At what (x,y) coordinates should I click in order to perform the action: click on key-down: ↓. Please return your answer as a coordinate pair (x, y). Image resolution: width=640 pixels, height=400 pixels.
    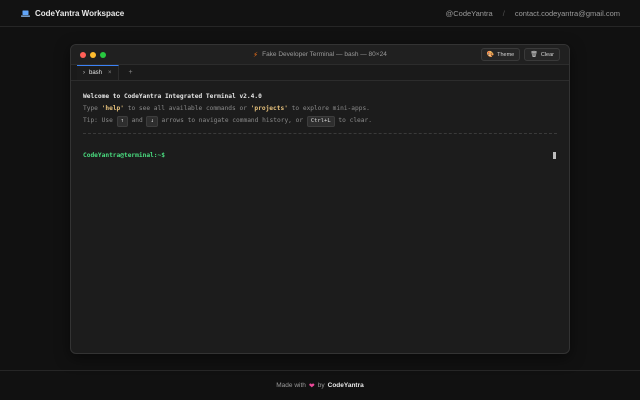
    Looking at the image, I should click on (152, 121).